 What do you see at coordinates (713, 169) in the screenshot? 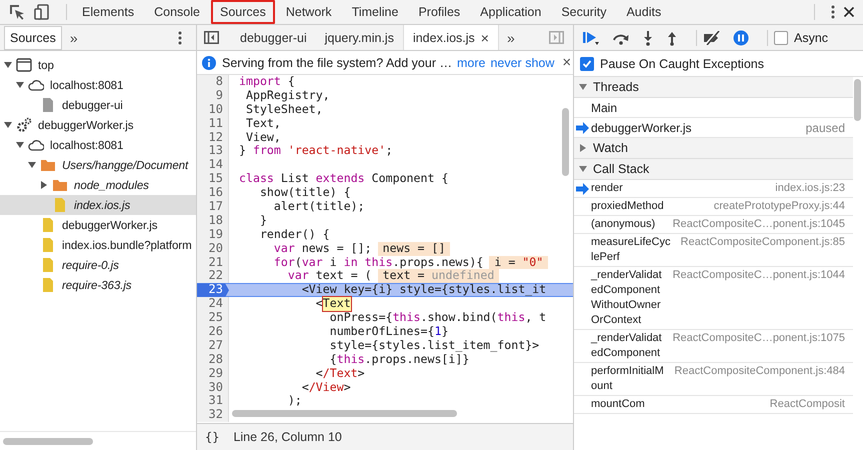
I see `section-header: Call Stack` at bounding box center [713, 169].